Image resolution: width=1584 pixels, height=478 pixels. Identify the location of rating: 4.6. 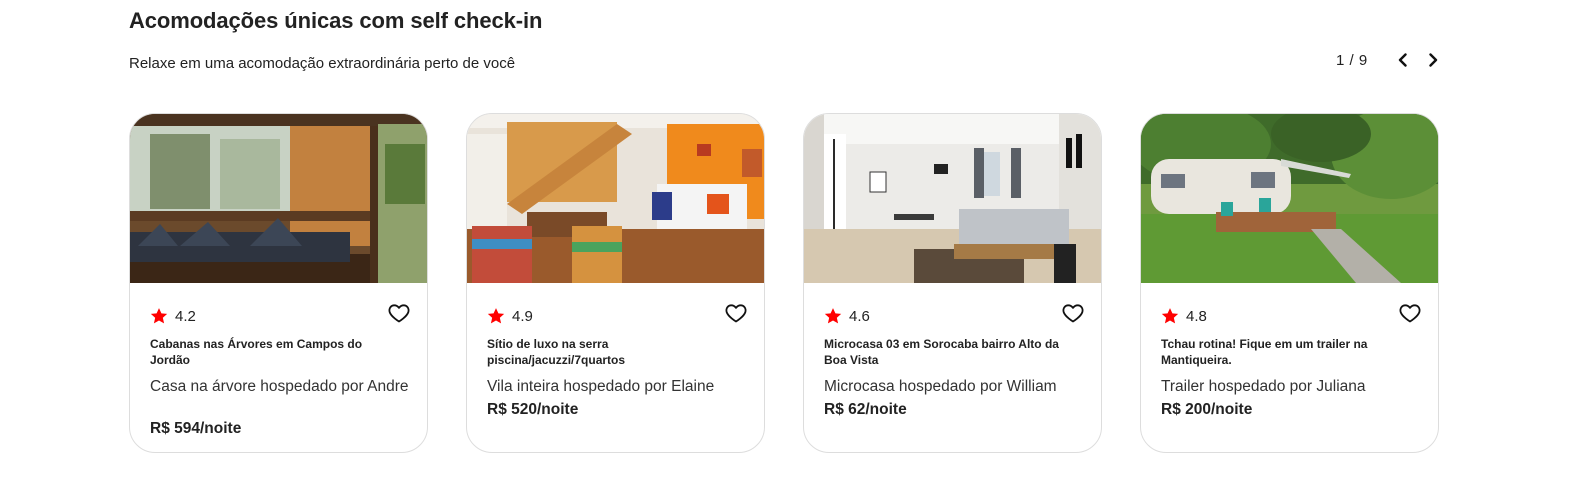
(846, 316).